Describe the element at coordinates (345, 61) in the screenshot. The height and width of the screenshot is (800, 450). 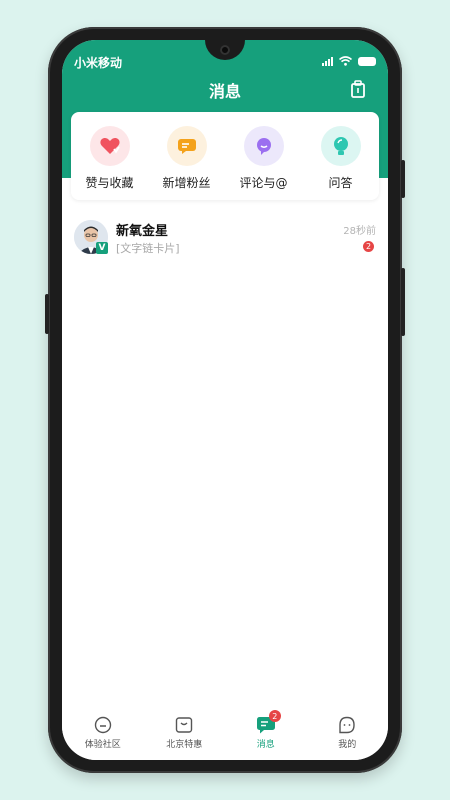
I see `wifi-icon` at that location.